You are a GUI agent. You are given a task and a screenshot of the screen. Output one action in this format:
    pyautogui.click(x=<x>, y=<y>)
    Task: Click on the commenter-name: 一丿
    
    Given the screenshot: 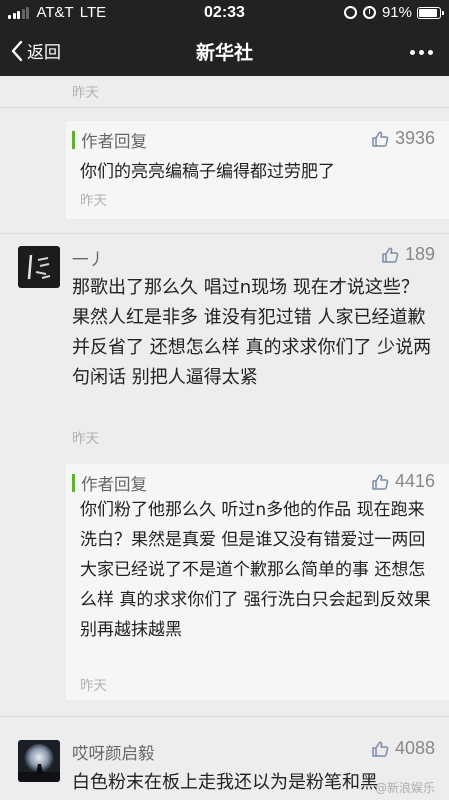 What is the action you would take?
    pyautogui.click(x=88, y=258)
    